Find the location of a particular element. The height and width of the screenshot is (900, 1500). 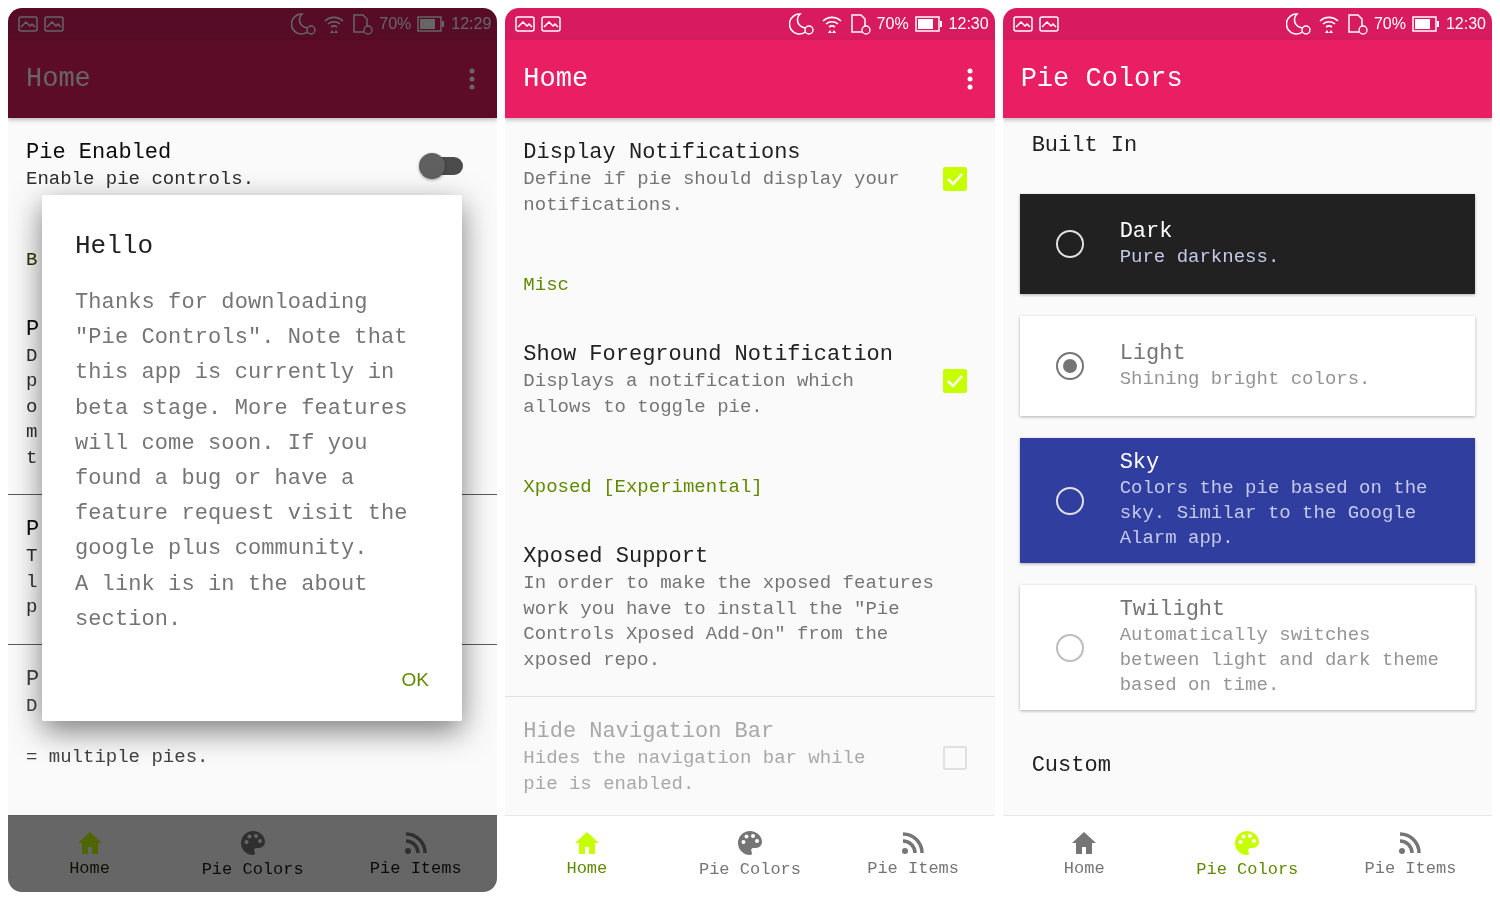

theme-description: Automatically switches between light and dark theme based on time. is located at coordinates (1279, 660).